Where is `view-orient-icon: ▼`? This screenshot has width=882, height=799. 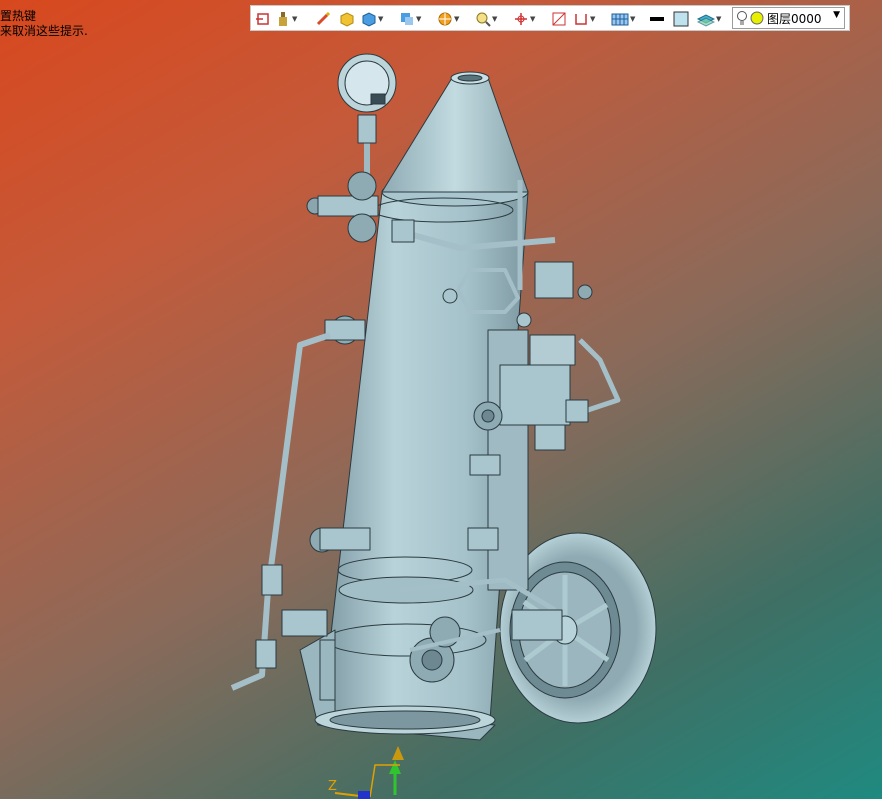 view-orient-icon: ▼ is located at coordinates (410, 19).